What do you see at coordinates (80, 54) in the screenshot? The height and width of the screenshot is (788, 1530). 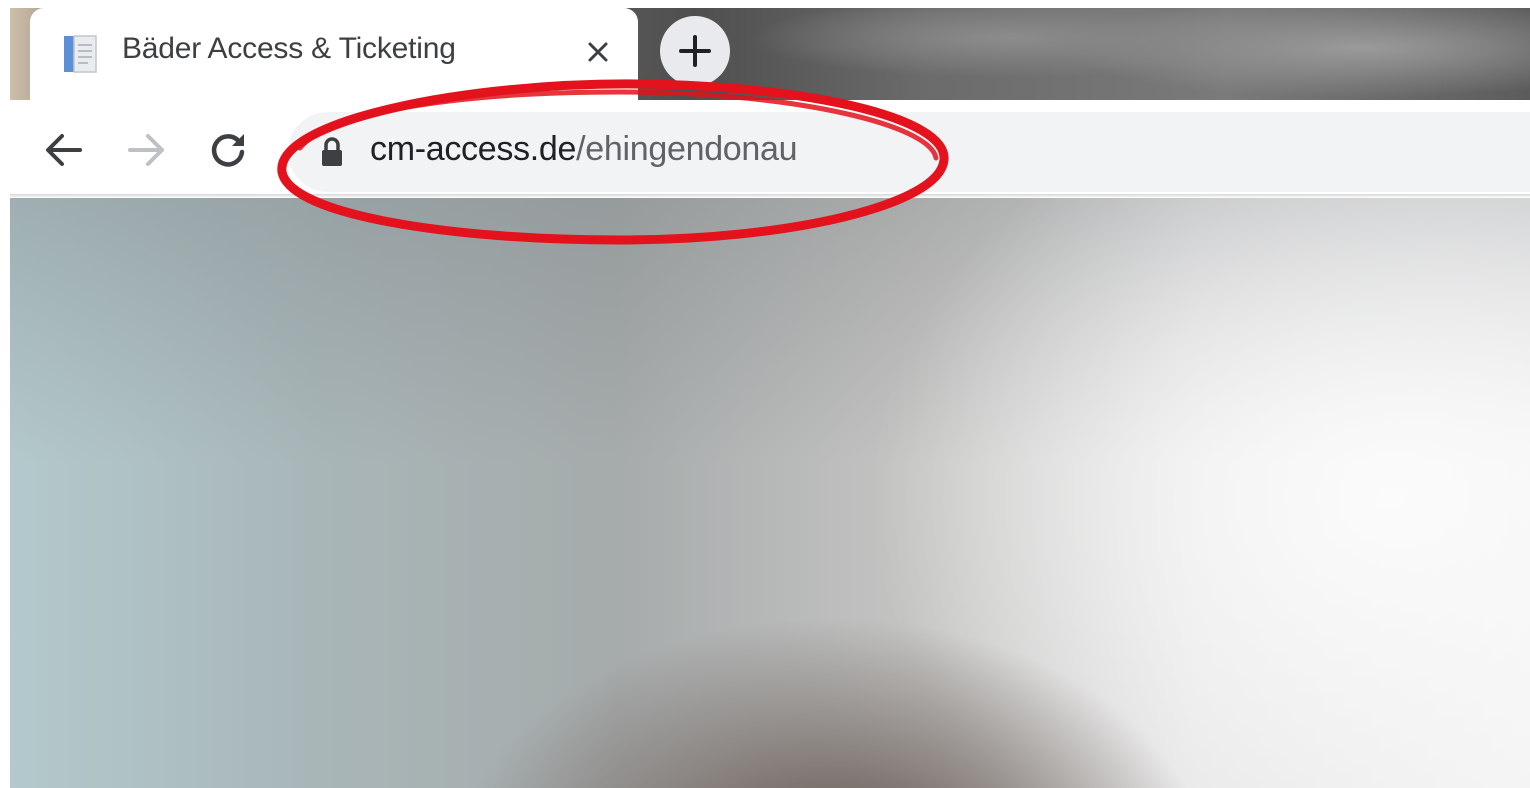 I see `document-icon` at bounding box center [80, 54].